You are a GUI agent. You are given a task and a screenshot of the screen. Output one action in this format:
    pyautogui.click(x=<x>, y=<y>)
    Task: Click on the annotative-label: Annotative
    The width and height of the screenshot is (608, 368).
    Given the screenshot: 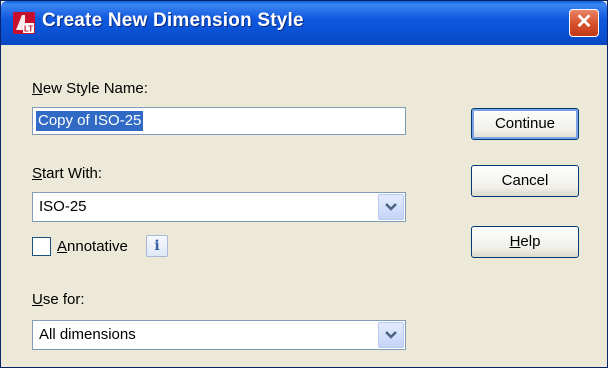 What is the action you would take?
    pyautogui.click(x=92, y=246)
    